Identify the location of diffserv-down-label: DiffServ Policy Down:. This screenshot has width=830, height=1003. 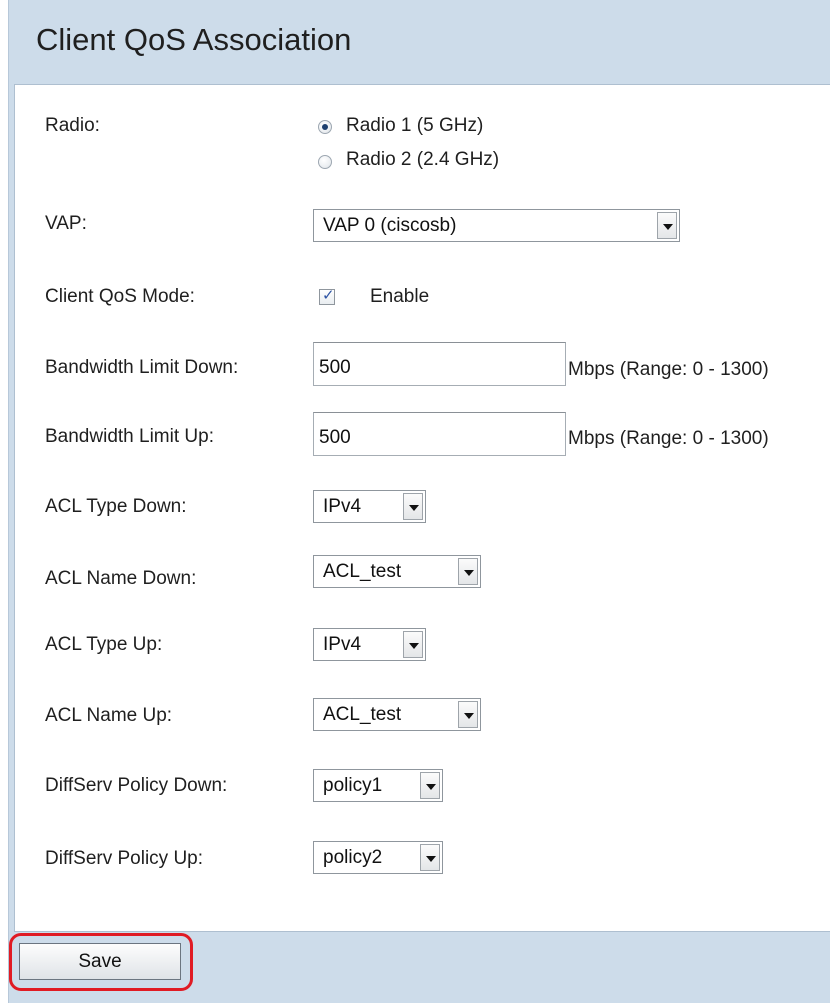
(136, 785).